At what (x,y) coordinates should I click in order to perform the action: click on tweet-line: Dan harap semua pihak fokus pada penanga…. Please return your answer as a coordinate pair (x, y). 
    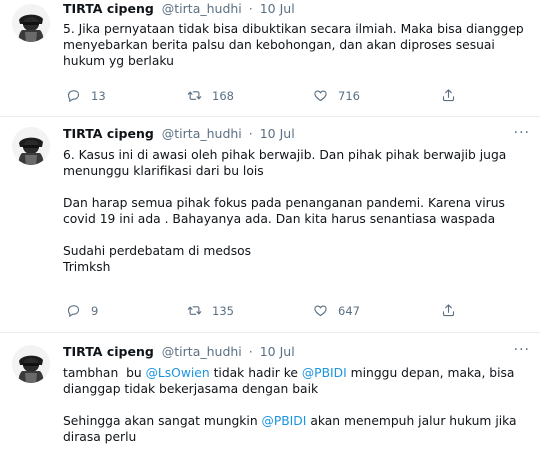
    Looking at the image, I should click on (284, 203).